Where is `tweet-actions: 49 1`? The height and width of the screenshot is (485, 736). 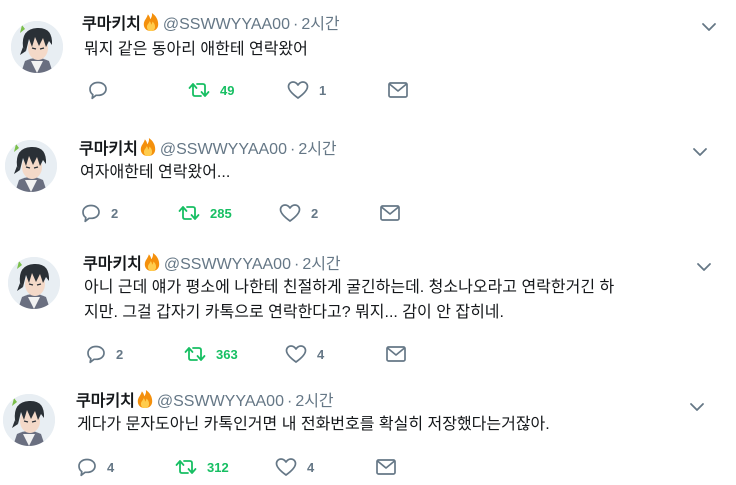 tweet-actions: 49 1 is located at coordinates (258, 90).